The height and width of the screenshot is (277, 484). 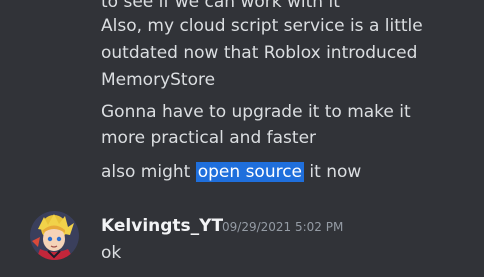 I want to click on message-line-3: MemoryStore, so click(x=158, y=80).